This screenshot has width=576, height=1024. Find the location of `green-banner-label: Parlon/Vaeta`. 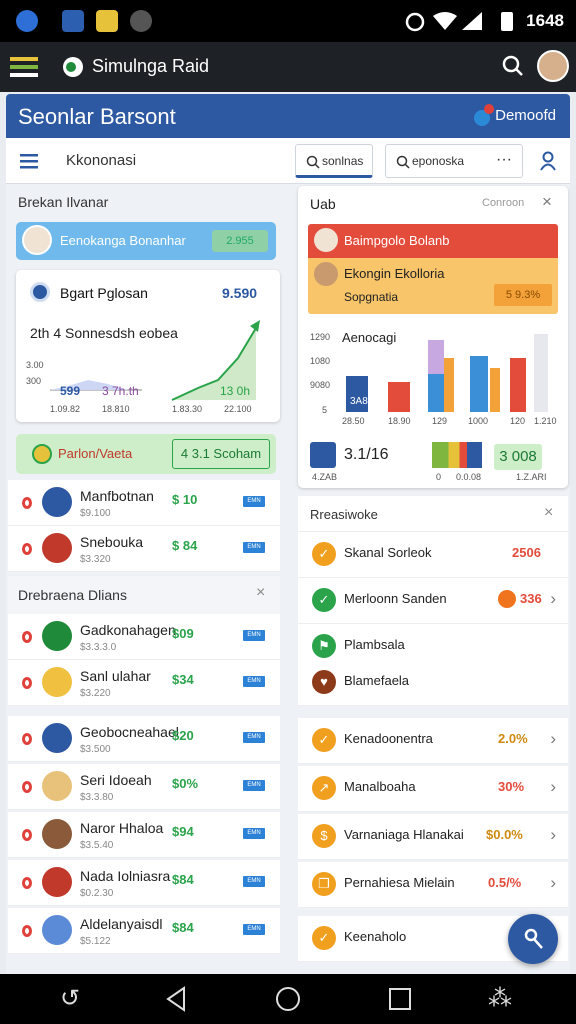

green-banner-label: Parlon/Vaeta is located at coordinates (95, 453).